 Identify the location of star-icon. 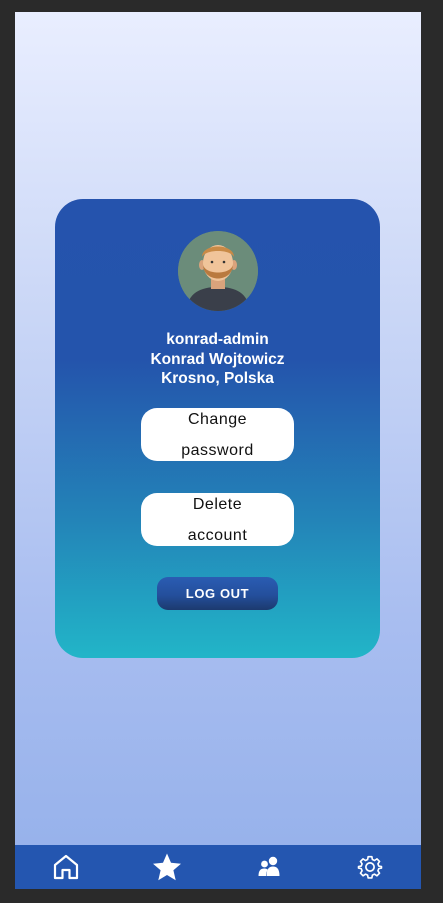
(167, 867).